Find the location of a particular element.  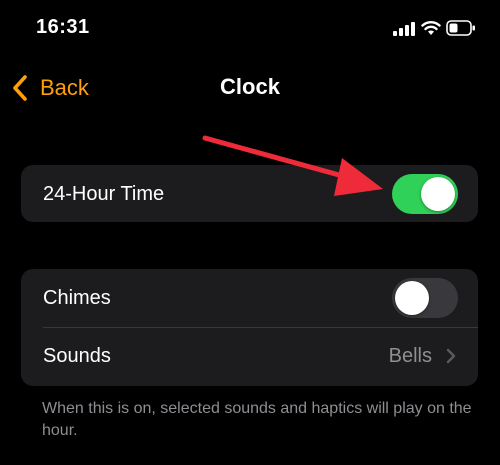

row-label-sounds: Sounds is located at coordinates (77, 355).